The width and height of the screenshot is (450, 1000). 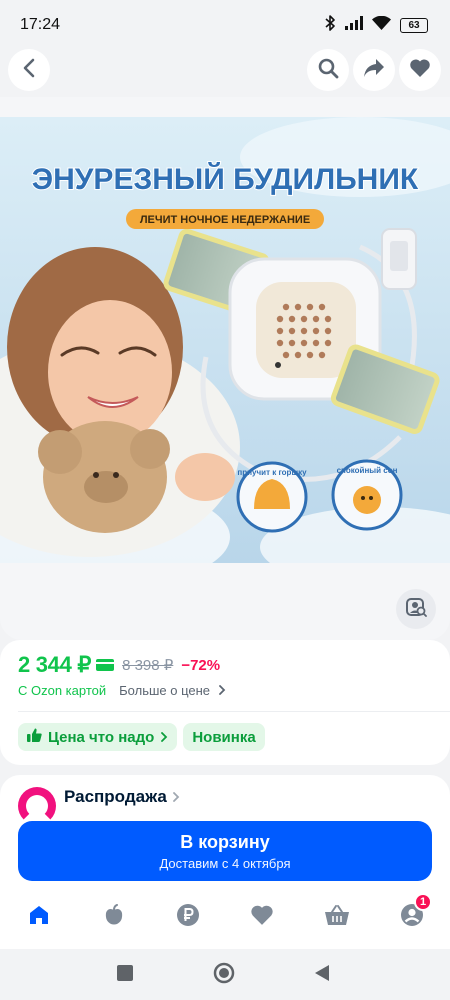 I want to click on back-system-button, so click(x=322, y=975).